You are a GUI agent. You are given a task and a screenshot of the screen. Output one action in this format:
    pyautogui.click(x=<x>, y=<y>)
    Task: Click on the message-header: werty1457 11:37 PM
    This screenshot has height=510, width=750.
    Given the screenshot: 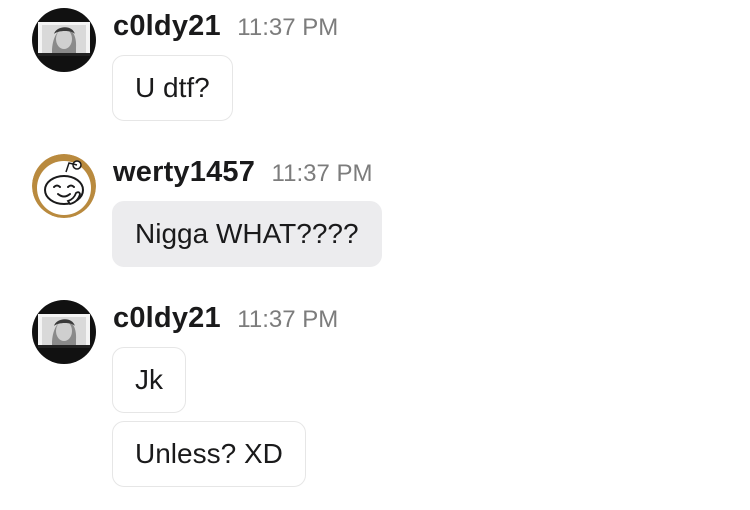 What is the action you would take?
    pyautogui.click(x=242, y=172)
    